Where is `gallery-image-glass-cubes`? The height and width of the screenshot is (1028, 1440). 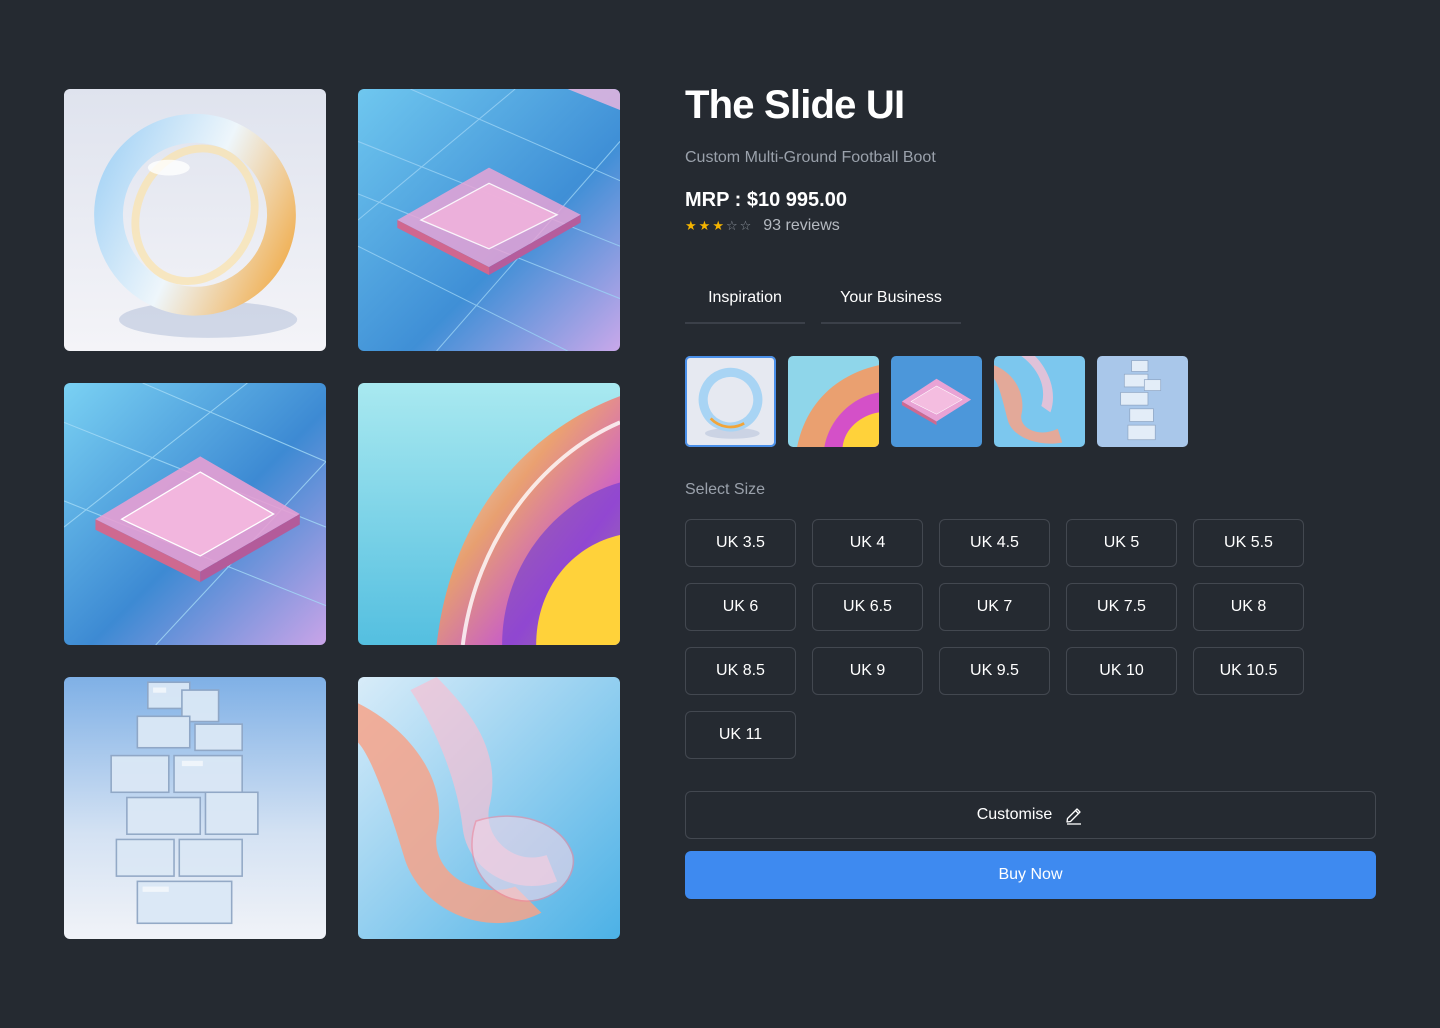
gallery-image-glass-cubes is located at coordinates (195, 808).